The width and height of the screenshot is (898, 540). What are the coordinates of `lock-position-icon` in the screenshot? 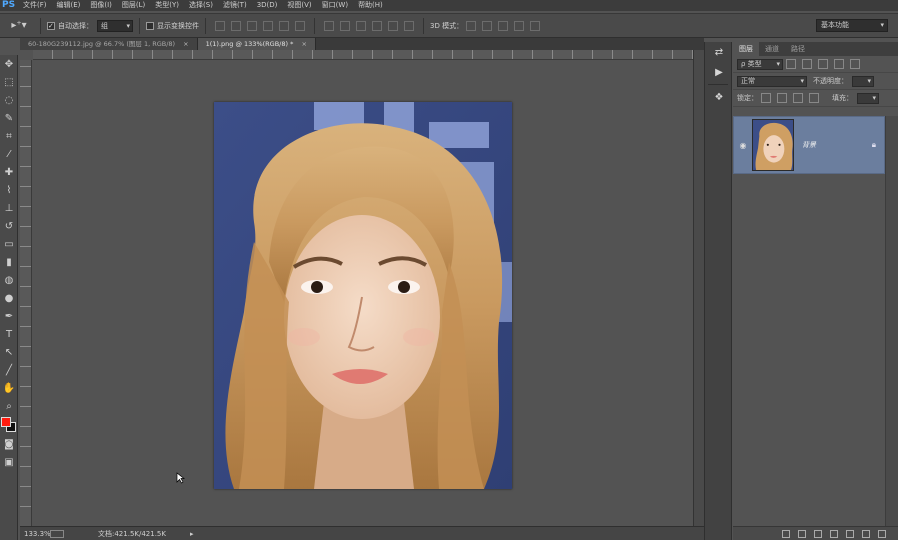 It's located at (798, 98).